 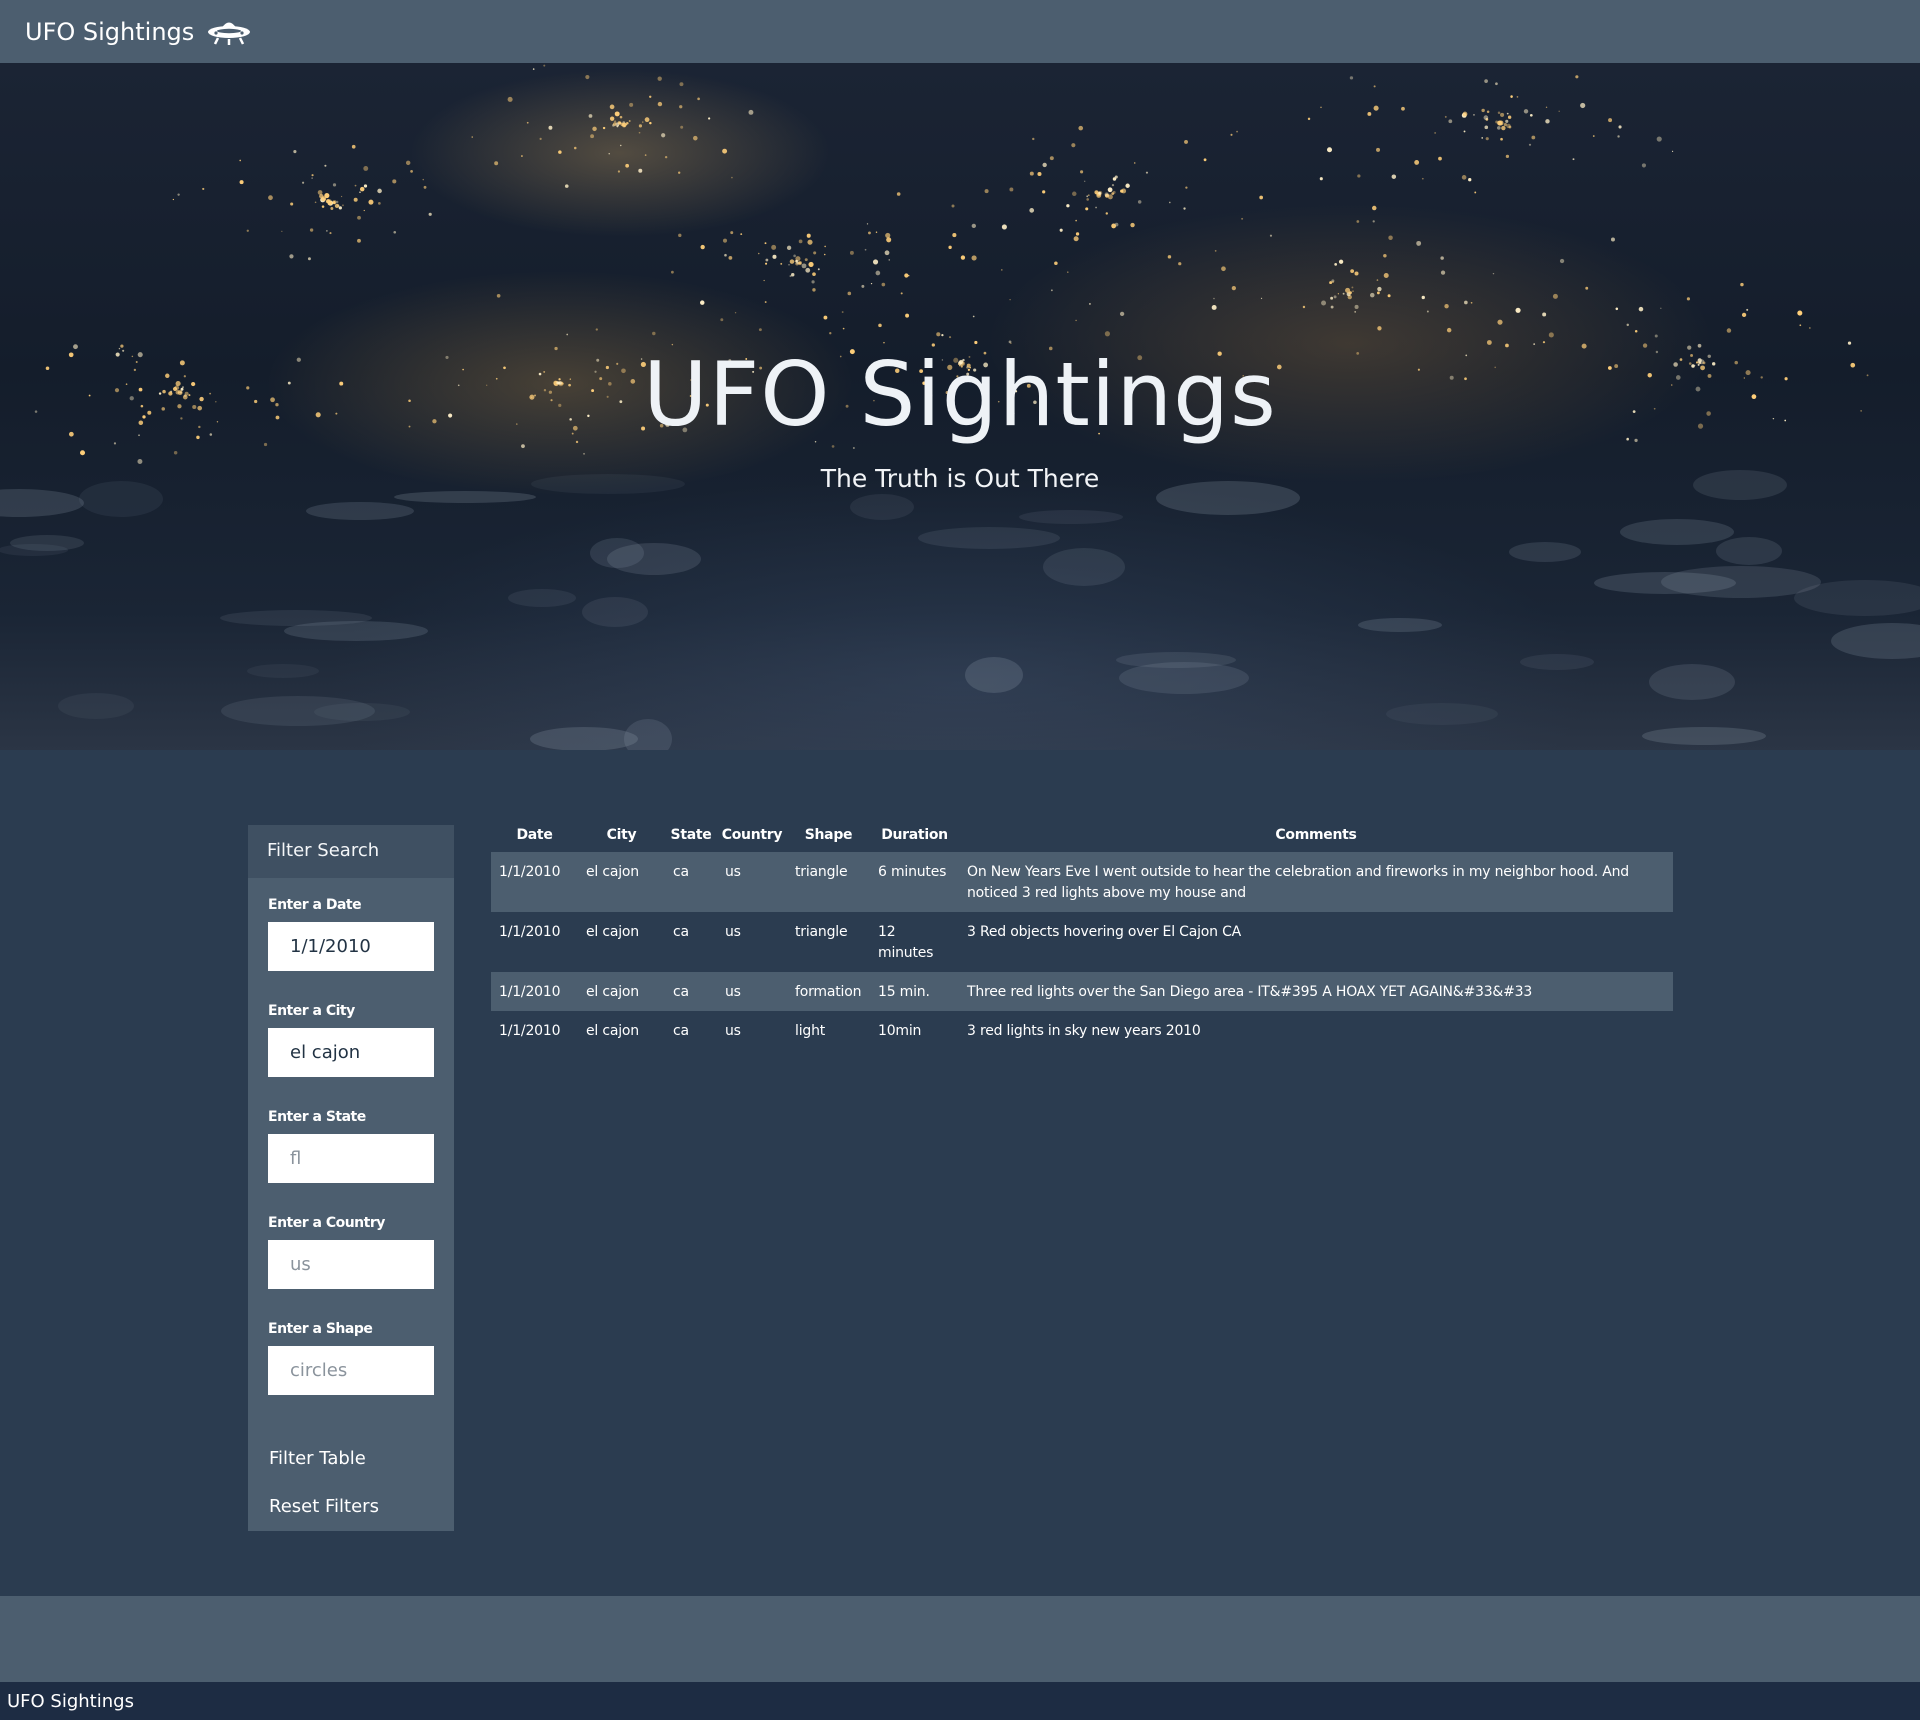 What do you see at coordinates (828, 882) in the screenshot?
I see `cell-shape: triangle` at bounding box center [828, 882].